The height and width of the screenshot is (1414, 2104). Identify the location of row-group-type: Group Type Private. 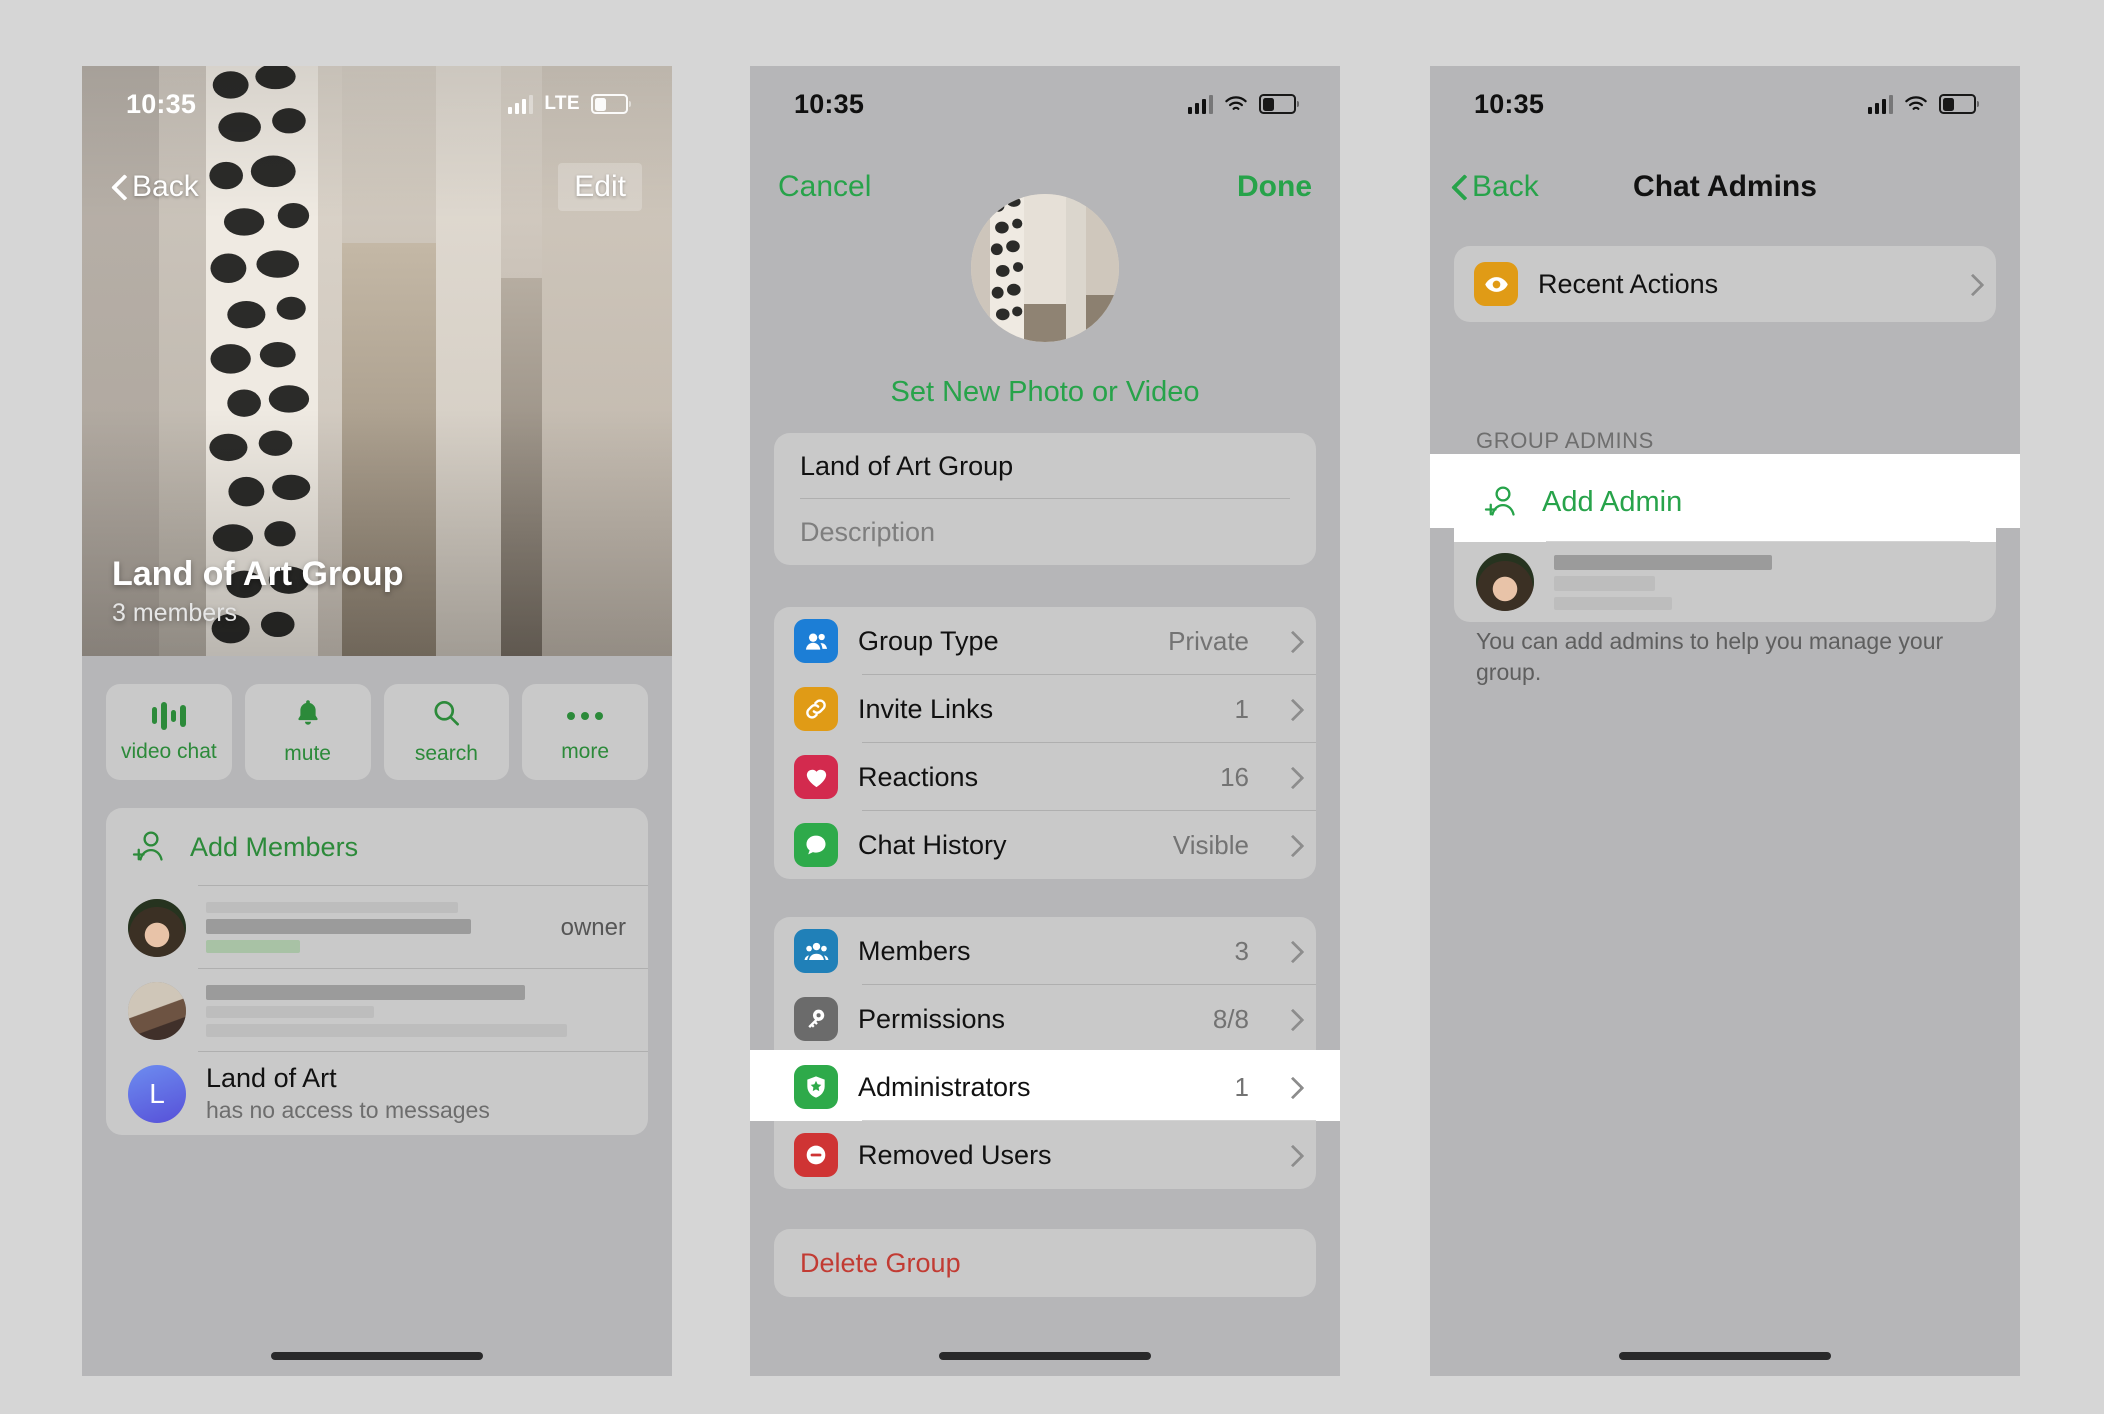
(1045, 641).